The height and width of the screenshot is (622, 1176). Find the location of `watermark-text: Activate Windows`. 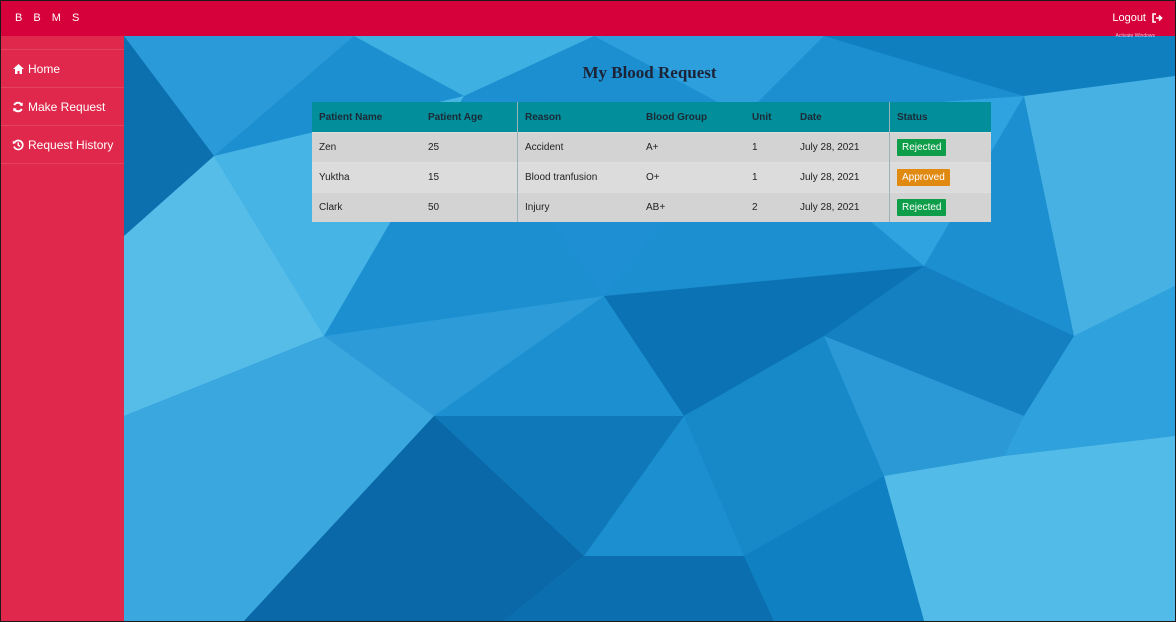

watermark-text: Activate Windows is located at coordinates (1135, 36).